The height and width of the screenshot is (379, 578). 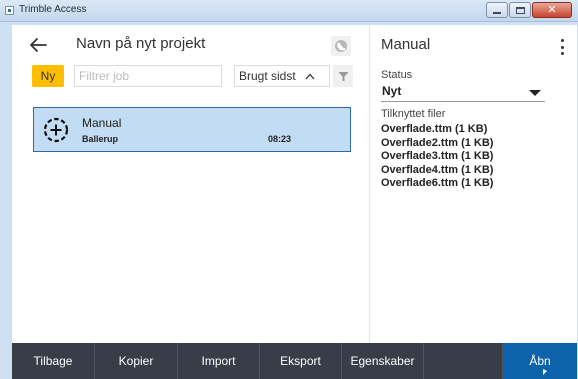 What do you see at coordinates (219, 361) in the screenshot?
I see `import-button: Import` at bounding box center [219, 361].